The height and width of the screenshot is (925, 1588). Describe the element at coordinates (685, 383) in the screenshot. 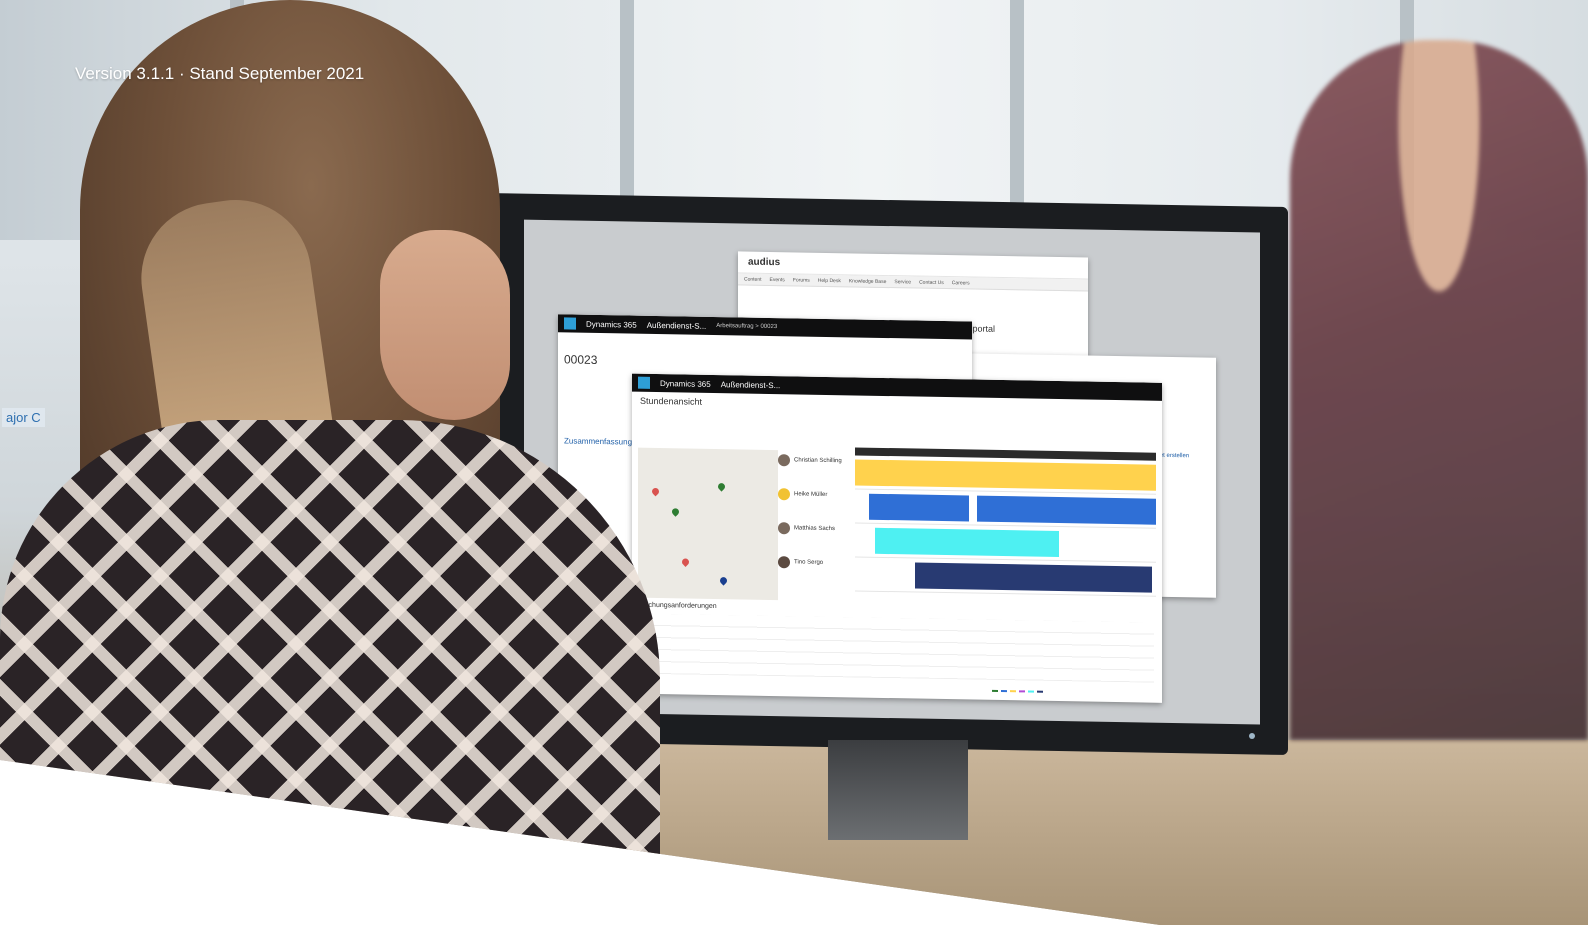

I see `app-name: Dynamics 365` at that location.